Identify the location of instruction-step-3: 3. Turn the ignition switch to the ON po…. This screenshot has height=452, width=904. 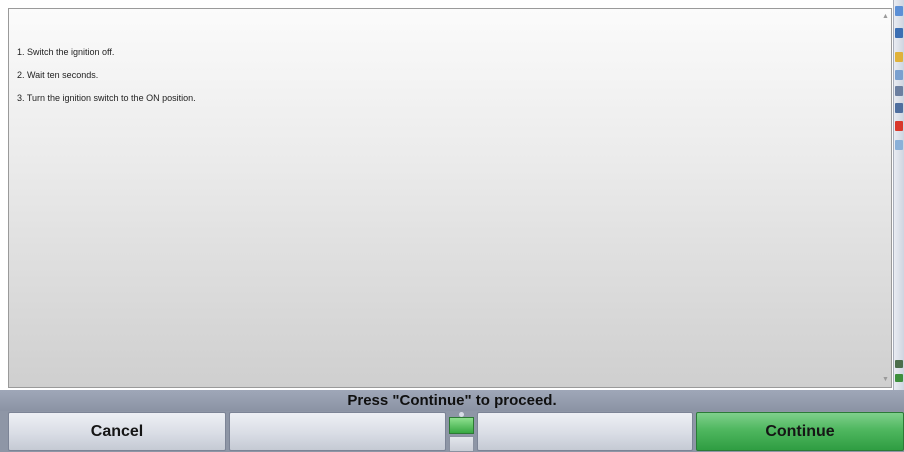
(106, 98).